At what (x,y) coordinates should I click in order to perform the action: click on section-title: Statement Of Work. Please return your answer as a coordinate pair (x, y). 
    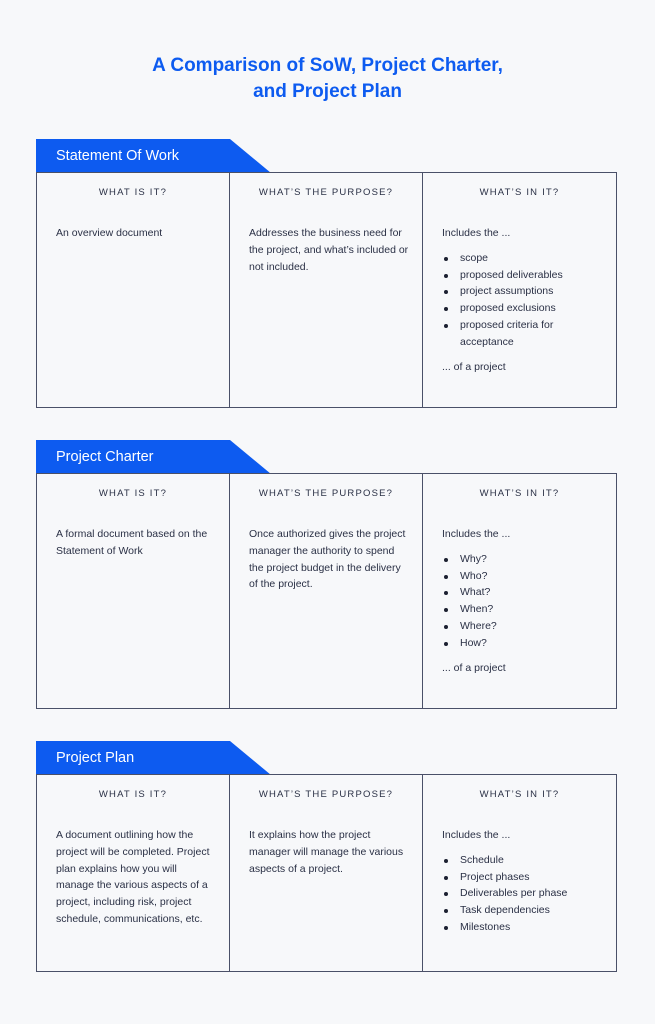
    Looking at the image, I should click on (118, 156).